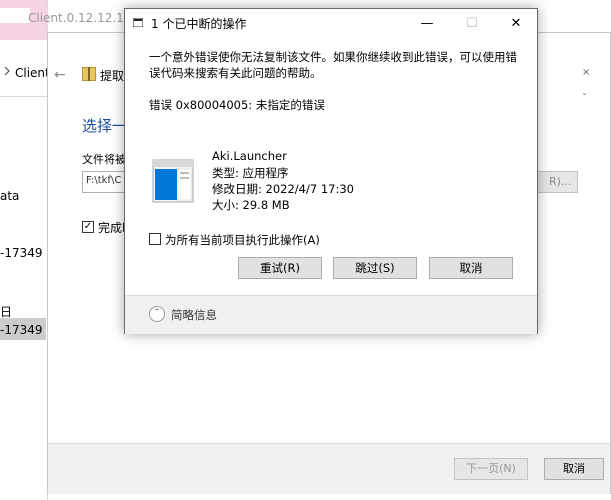 The image size is (611, 500). I want to click on chevron-right-icon, so click(7, 71).